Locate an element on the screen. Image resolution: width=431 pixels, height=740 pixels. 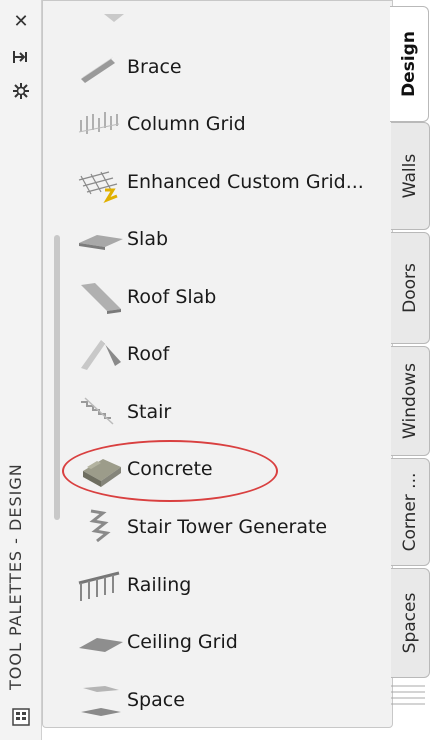
tool-column-grid: Column Grid is located at coordinates (230, 124).